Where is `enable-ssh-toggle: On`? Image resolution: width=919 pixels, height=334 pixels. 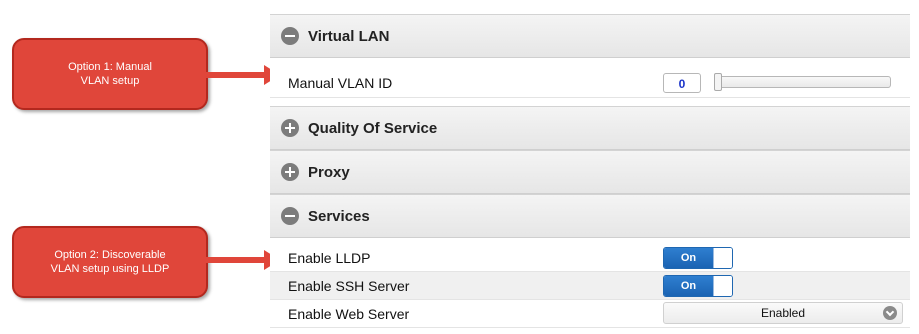
enable-ssh-toggle: On is located at coordinates (698, 286).